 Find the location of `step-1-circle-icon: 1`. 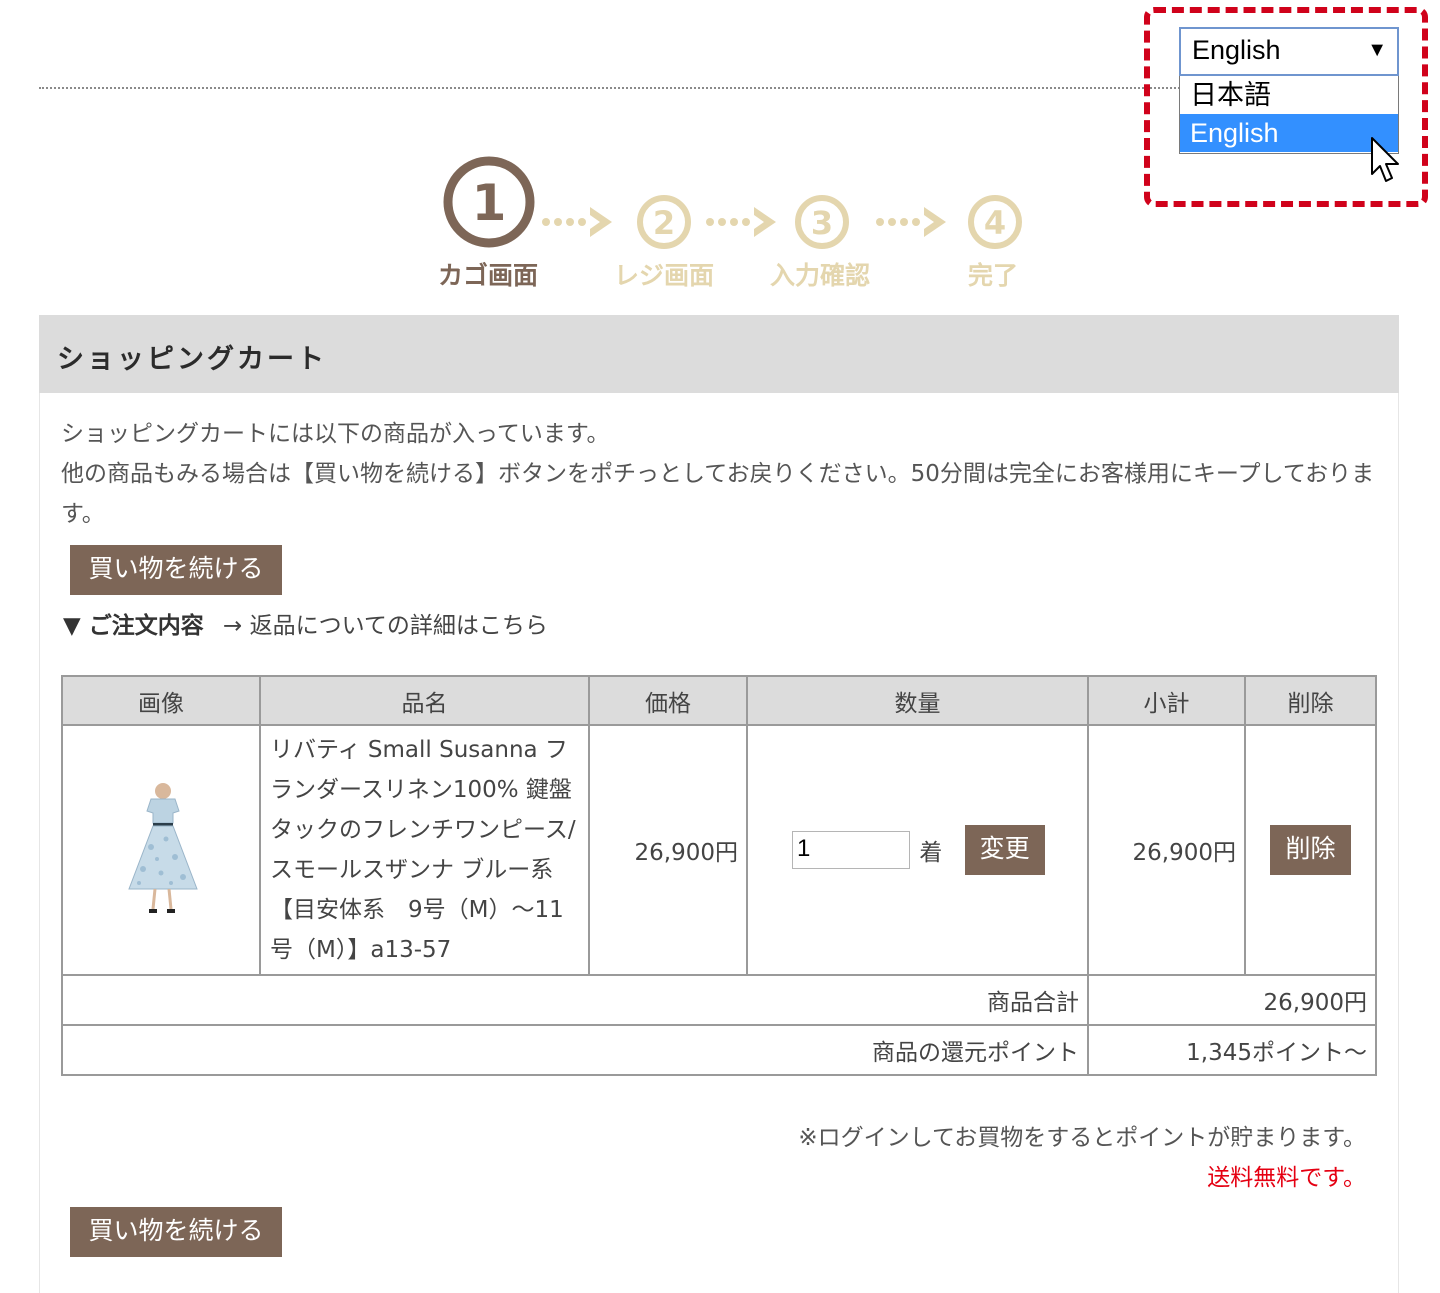

step-1-circle-icon: 1 is located at coordinates (489, 202).